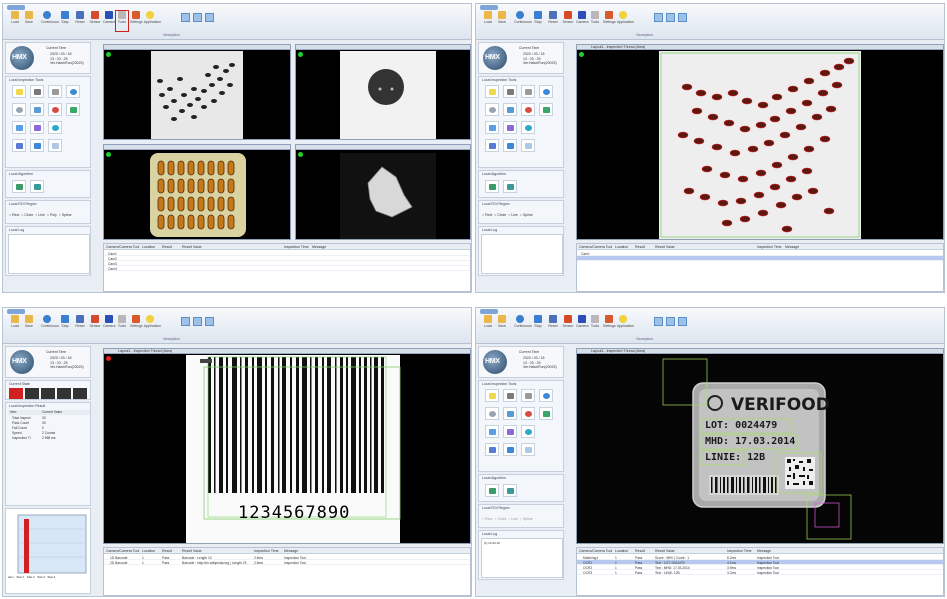 The height and width of the screenshot is (599, 947). What do you see at coordinates (383, 92) in the screenshot?
I see `view-cam2` at bounding box center [383, 92].